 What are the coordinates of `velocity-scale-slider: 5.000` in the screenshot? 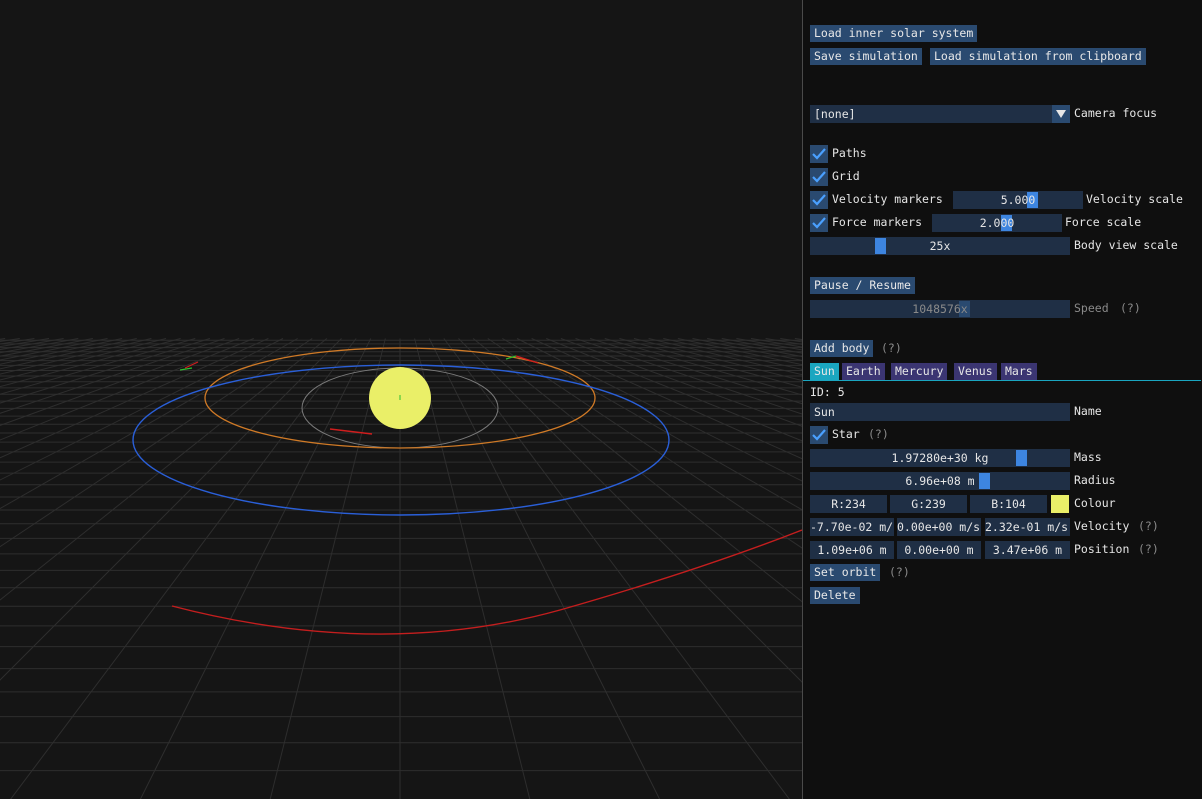 It's located at (1018, 200).